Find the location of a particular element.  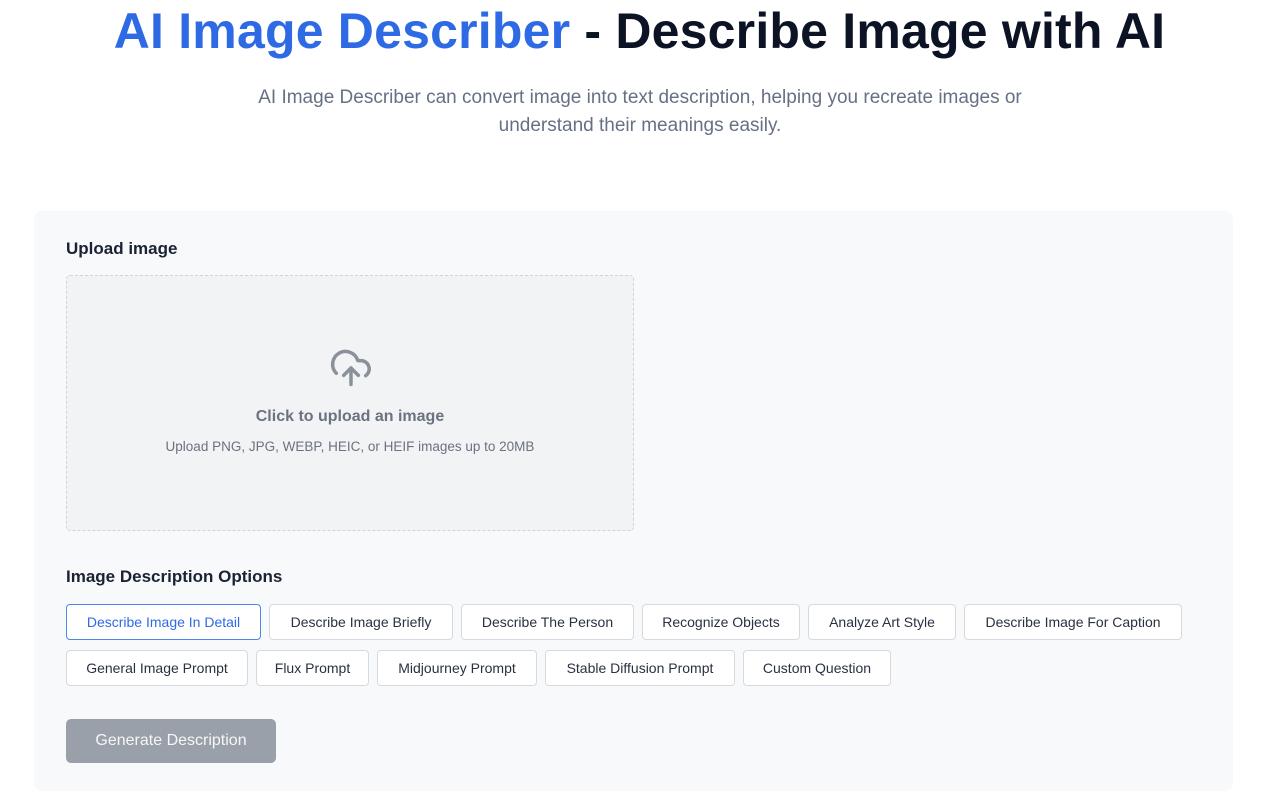

option-recognize-objects: Recognize Objects is located at coordinates (721, 622).